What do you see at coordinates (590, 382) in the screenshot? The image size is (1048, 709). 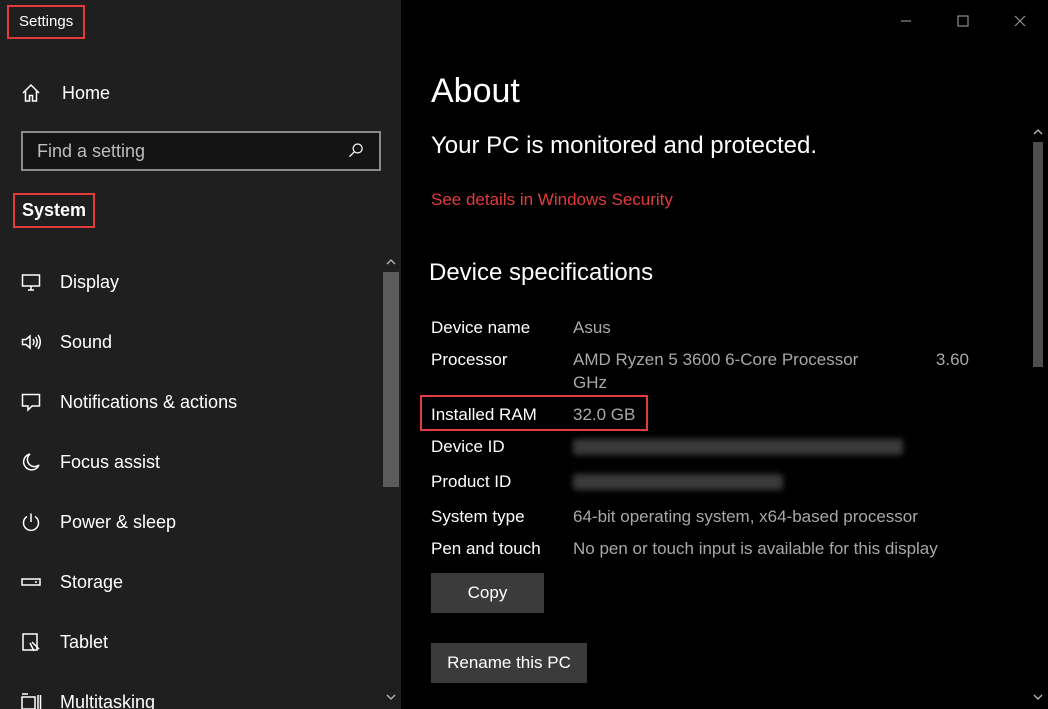 I see `processor-unit: GHz` at bounding box center [590, 382].